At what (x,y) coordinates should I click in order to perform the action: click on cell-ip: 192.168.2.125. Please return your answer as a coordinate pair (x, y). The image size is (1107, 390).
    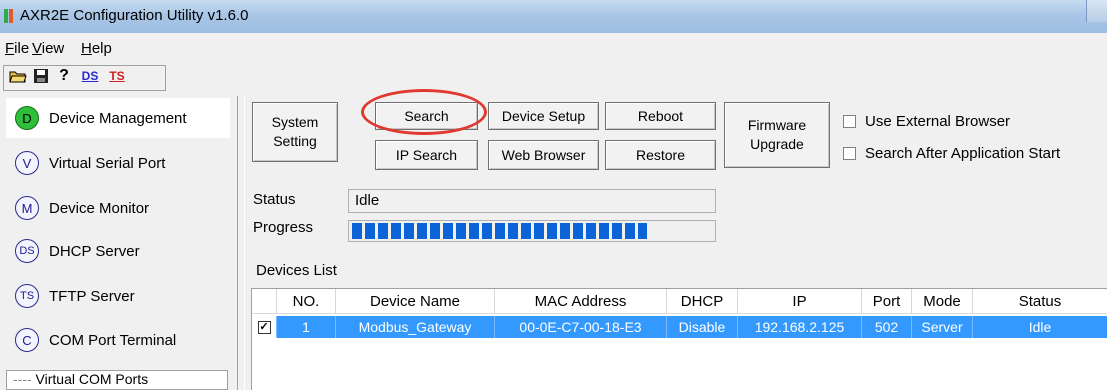
    Looking at the image, I should click on (800, 327).